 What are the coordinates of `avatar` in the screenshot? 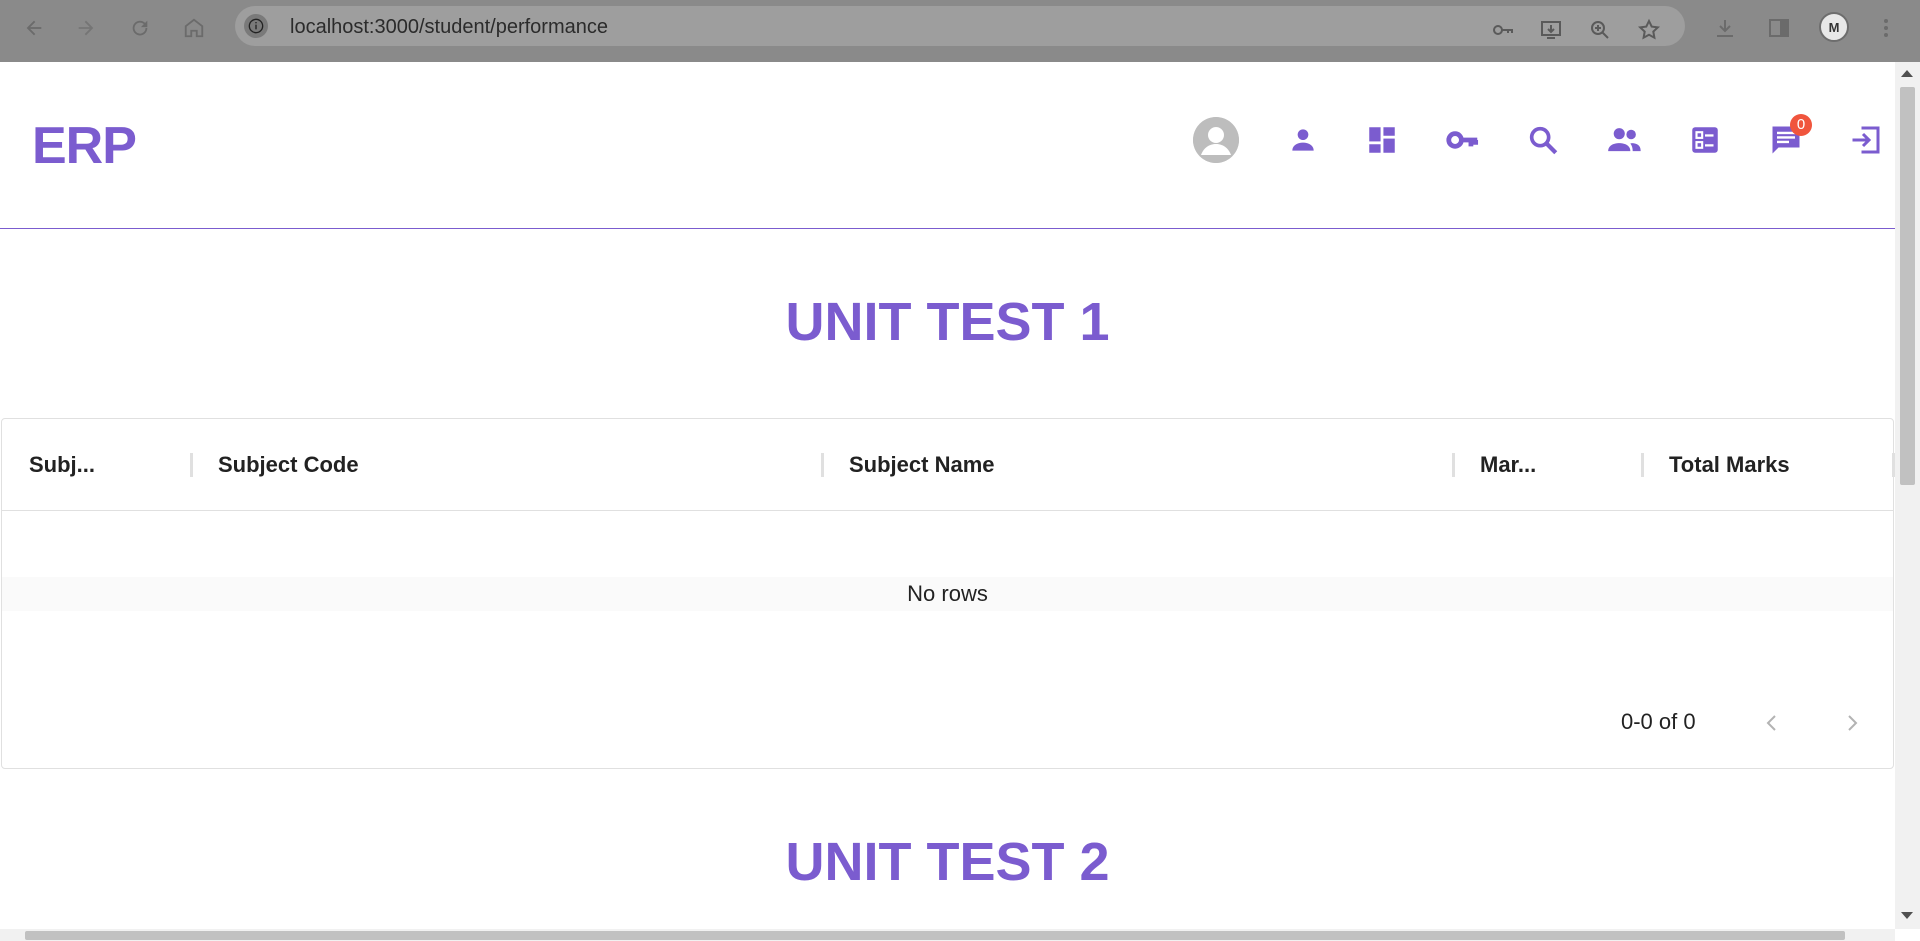 It's located at (1216, 140).